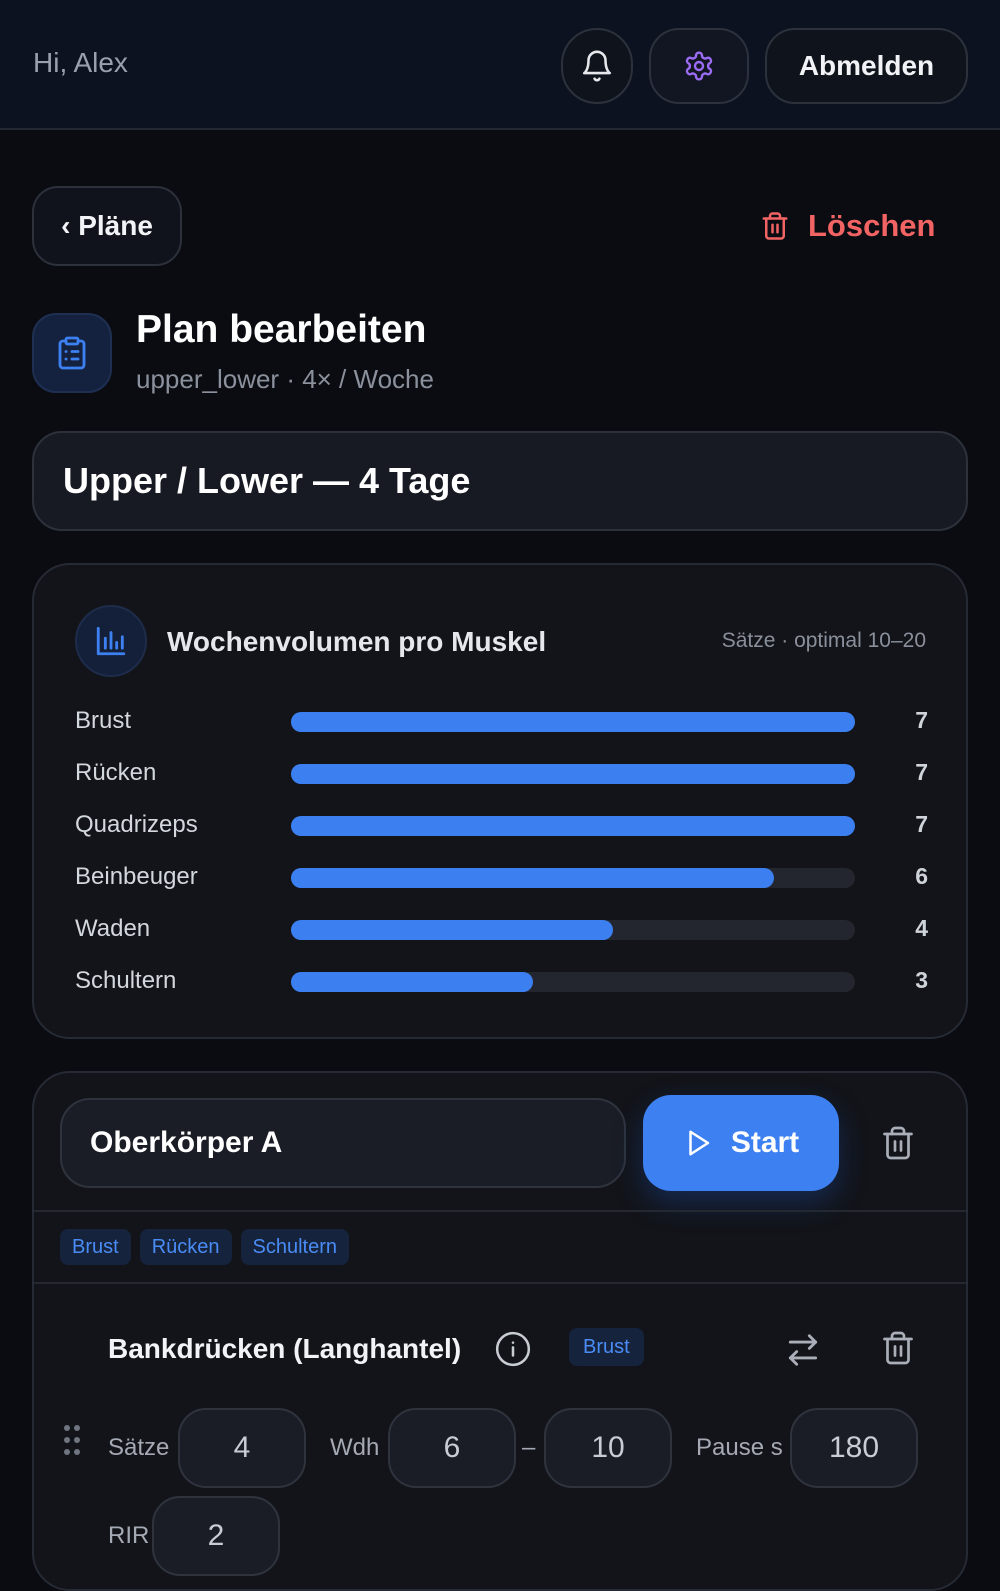  I want to click on rir-input: 2, so click(216, 1536).